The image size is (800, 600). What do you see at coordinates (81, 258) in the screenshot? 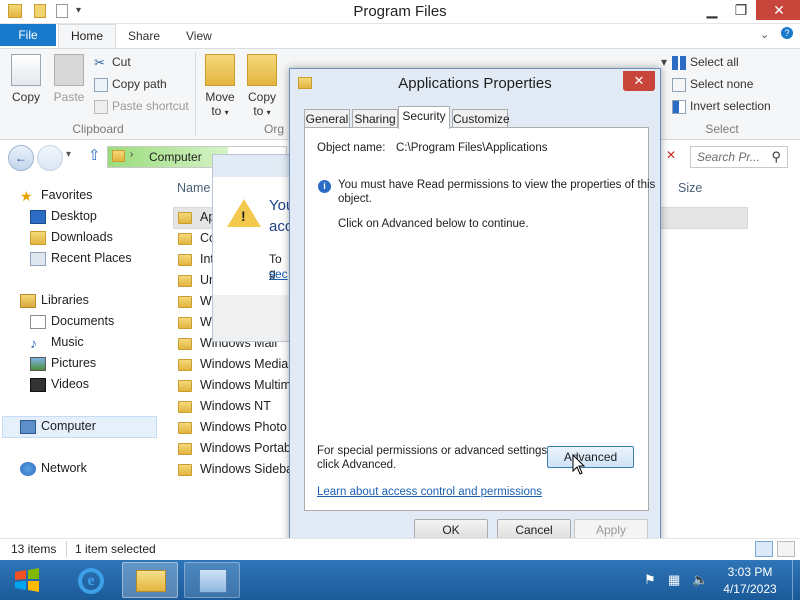
I see `nav-recent-places: Recent Places` at bounding box center [81, 258].